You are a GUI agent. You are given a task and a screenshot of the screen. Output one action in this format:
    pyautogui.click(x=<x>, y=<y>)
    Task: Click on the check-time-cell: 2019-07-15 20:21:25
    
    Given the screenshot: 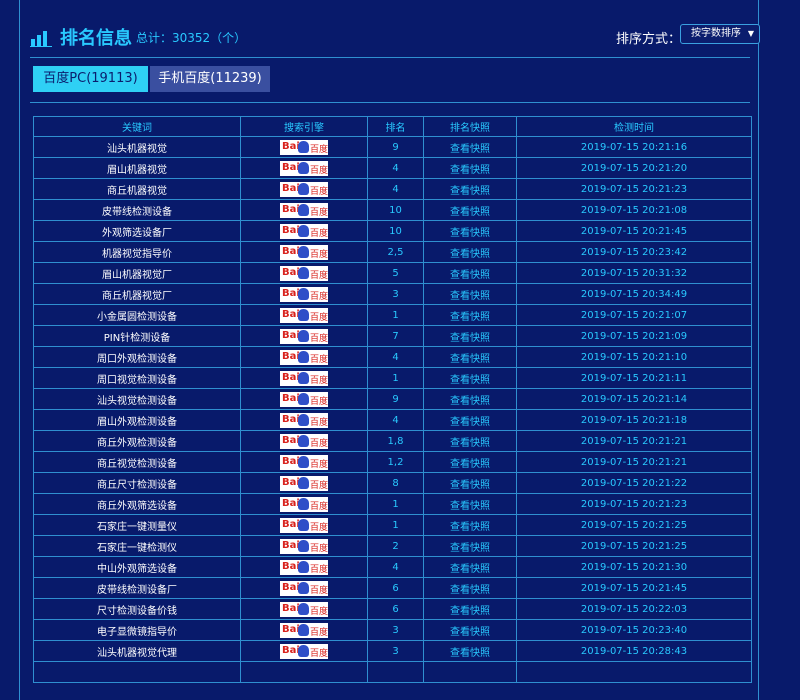 What is the action you would take?
    pyautogui.click(x=634, y=525)
    